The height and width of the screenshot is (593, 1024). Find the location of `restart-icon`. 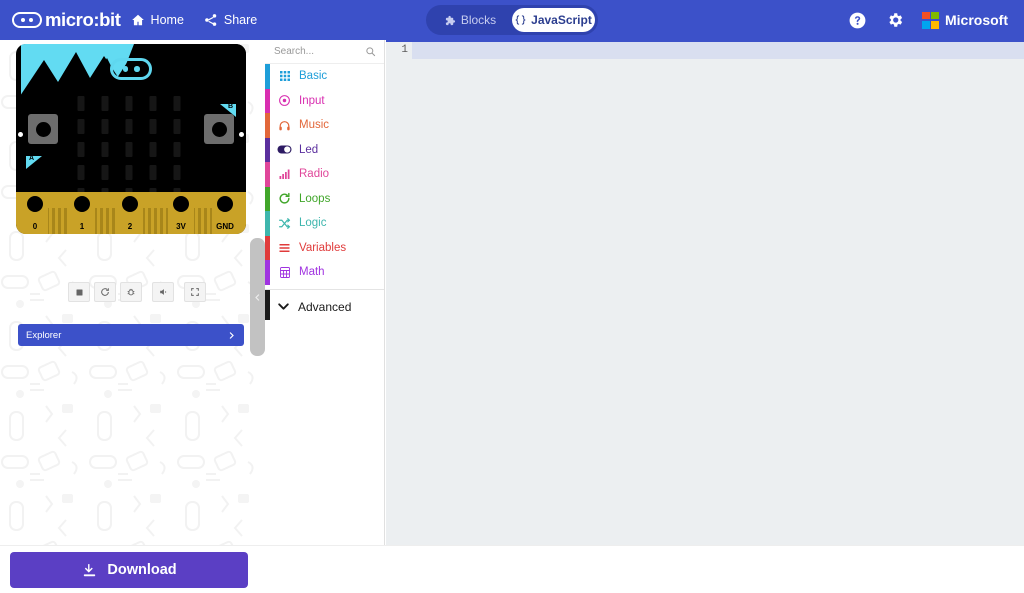

restart-icon is located at coordinates (105, 292).